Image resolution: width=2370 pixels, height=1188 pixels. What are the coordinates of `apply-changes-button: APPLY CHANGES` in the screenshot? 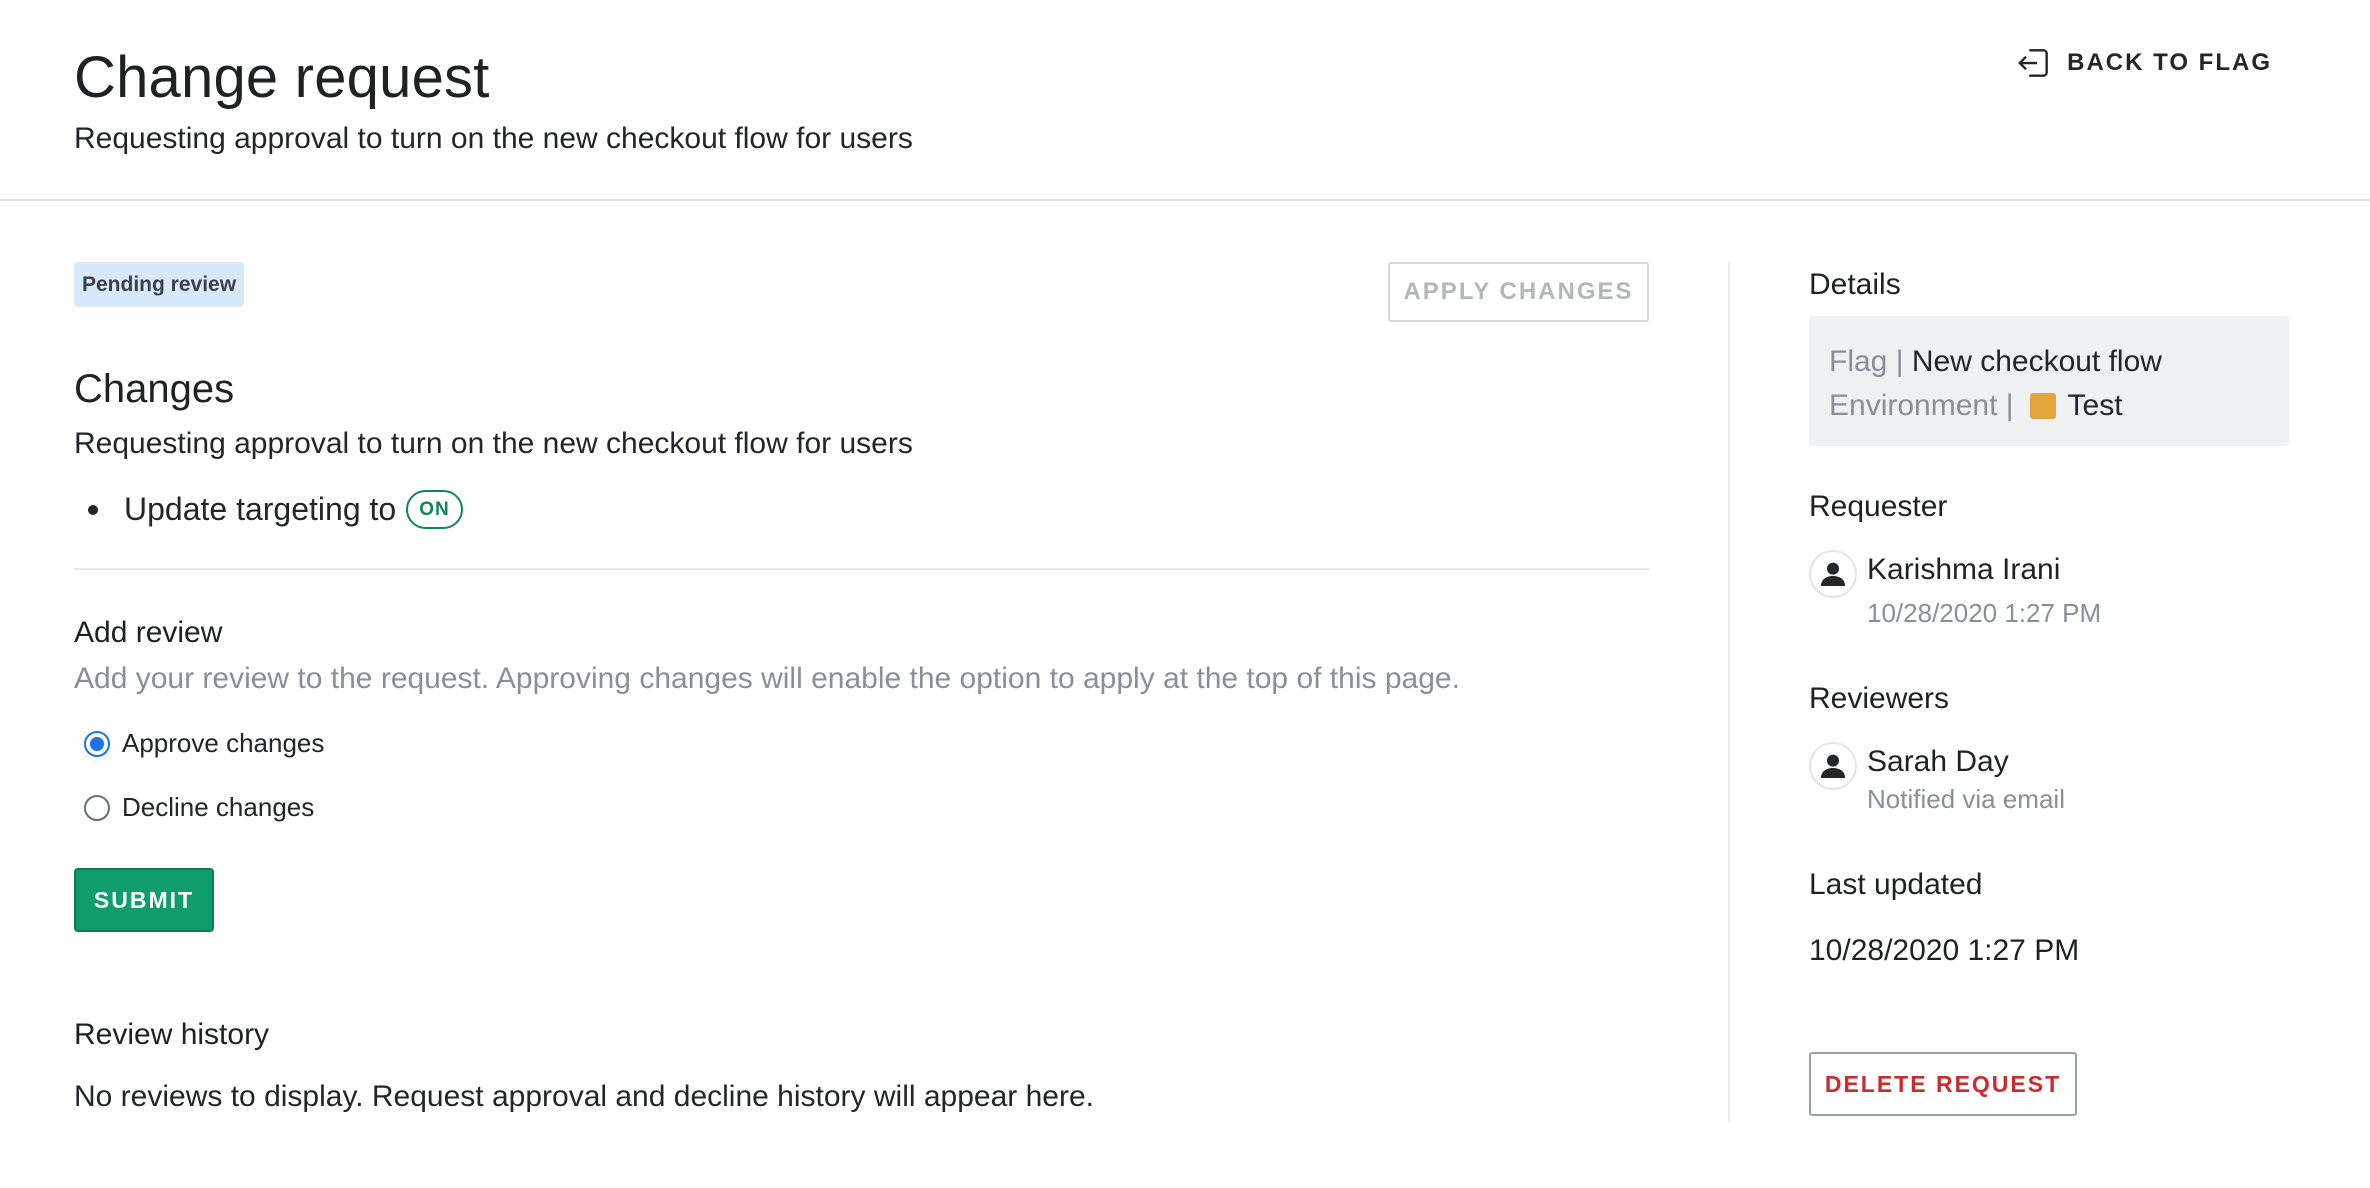 It's located at (1518, 292).